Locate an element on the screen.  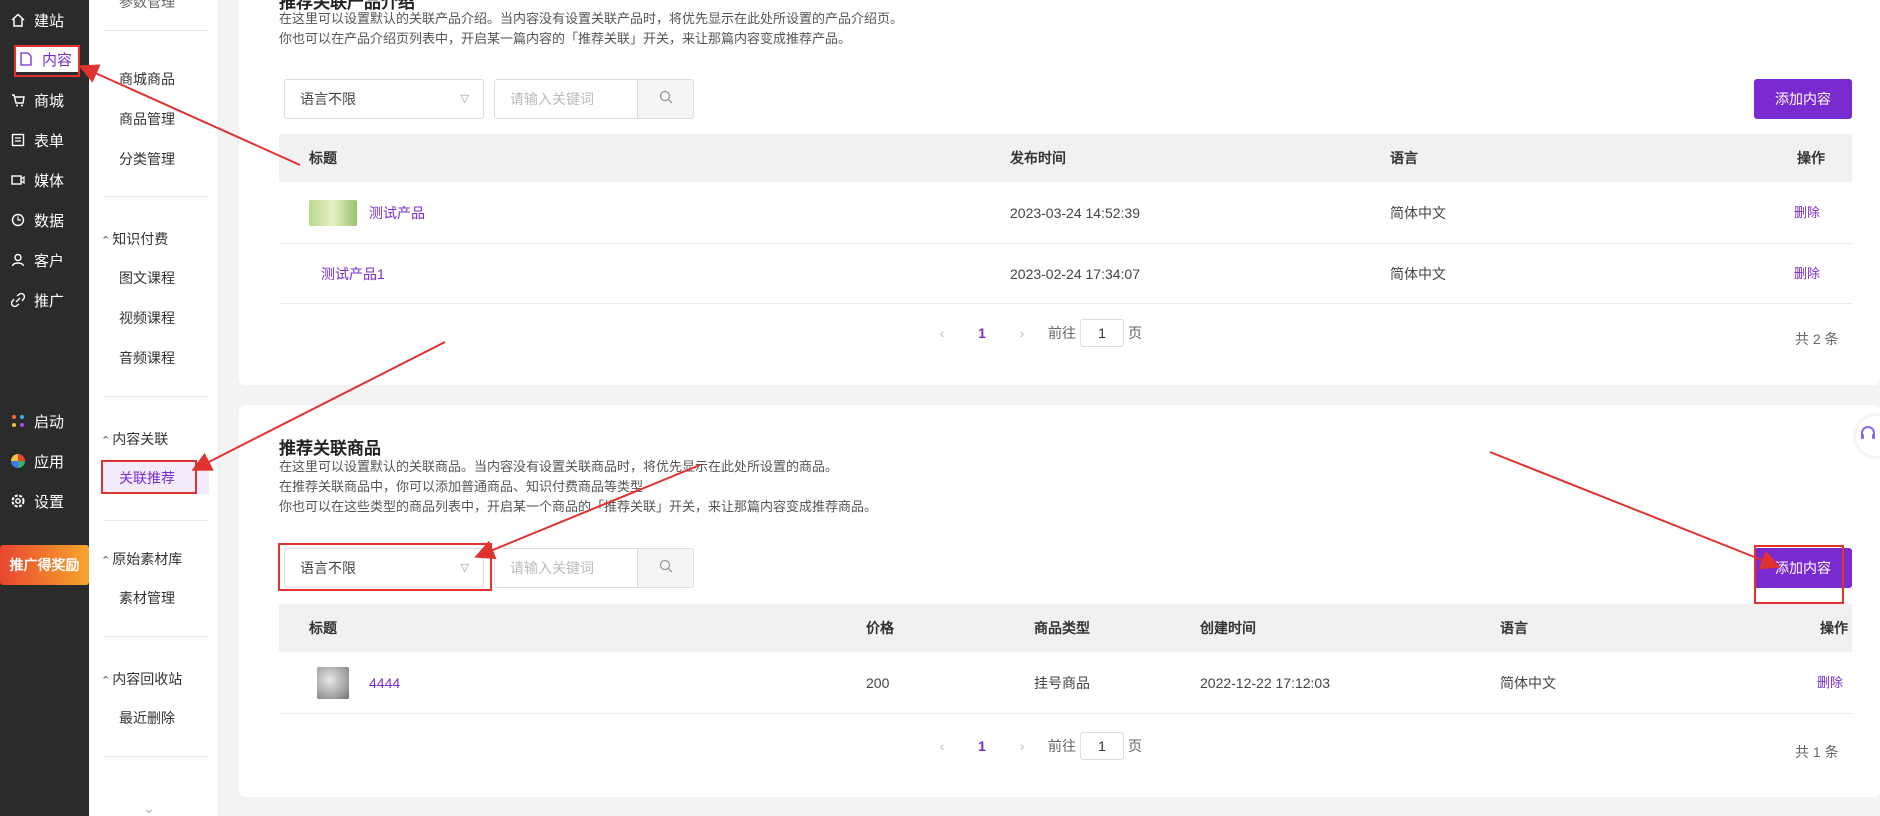
main-nav-rail: 建站 内容 商城 表单 媒体 数据 客户 推广 启动 应用 设置 推广得奖励 is located at coordinates (44, 408).